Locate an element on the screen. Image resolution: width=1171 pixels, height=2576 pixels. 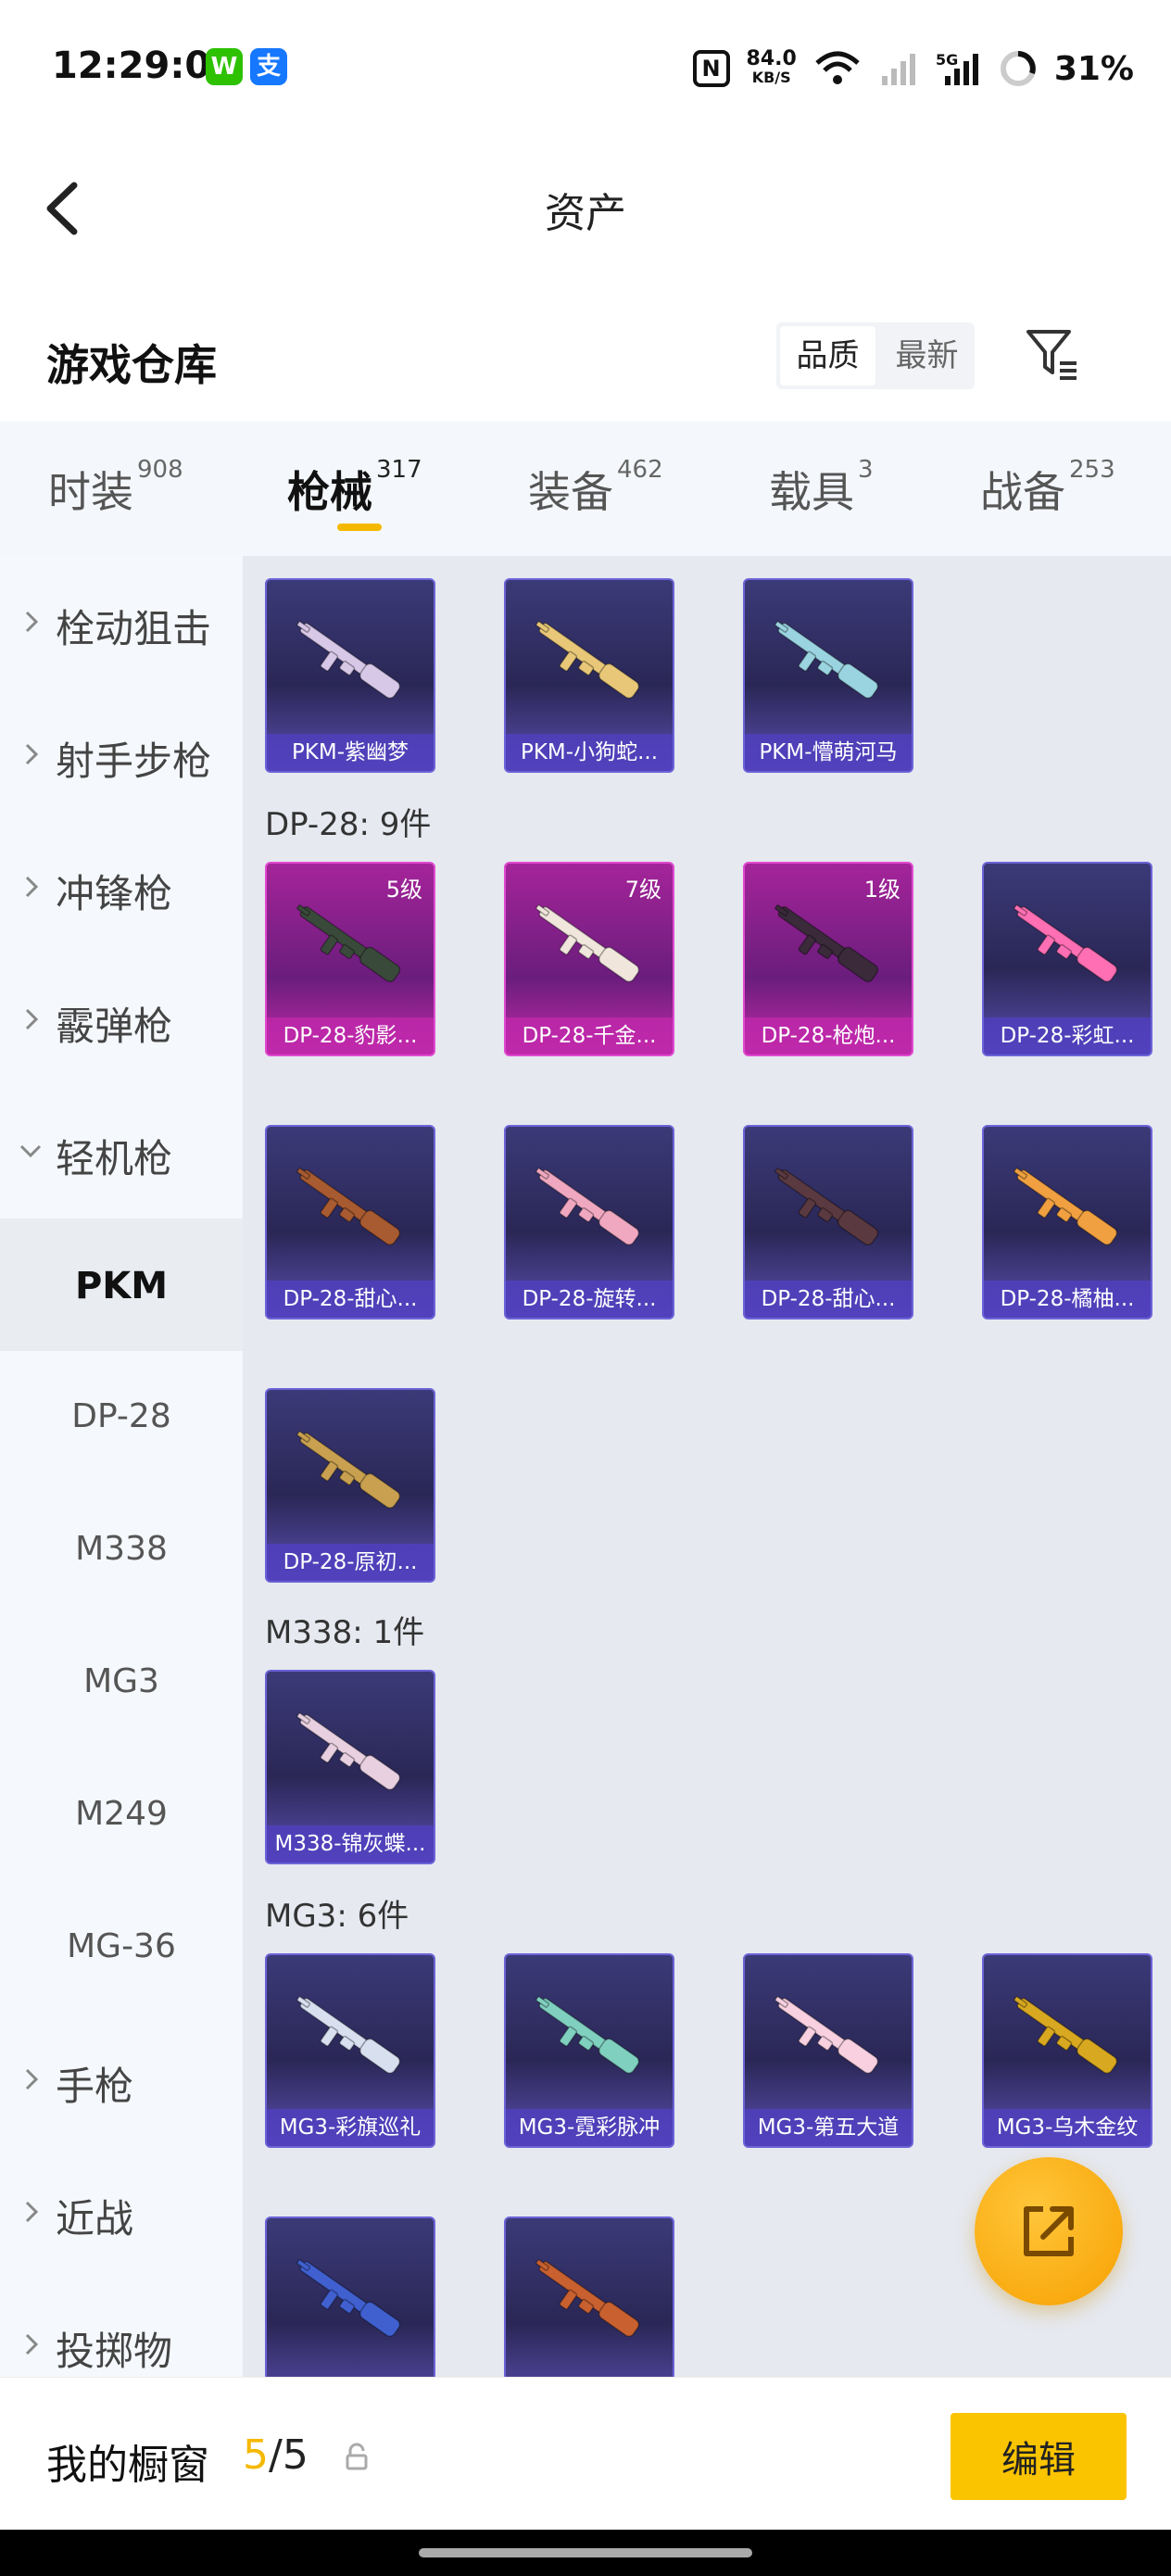
sidebar-item-label: M249 is located at coordinates (122, 1814).